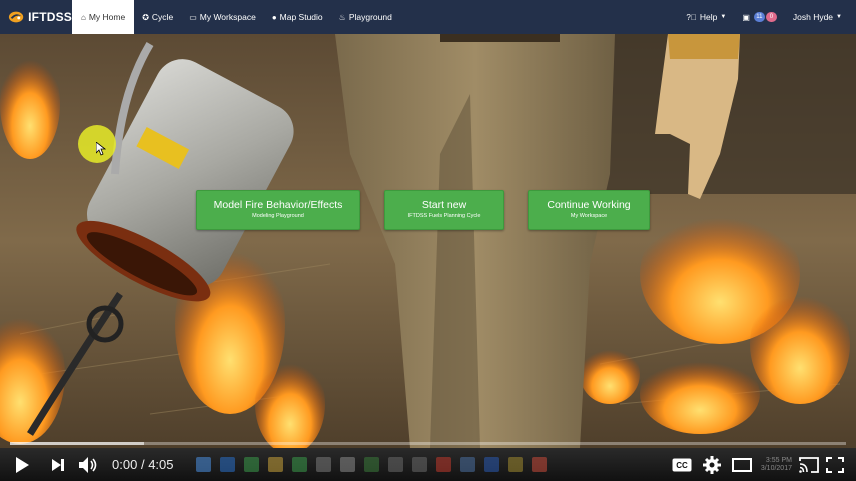  I want to click on play-icon, so click(22, 464).